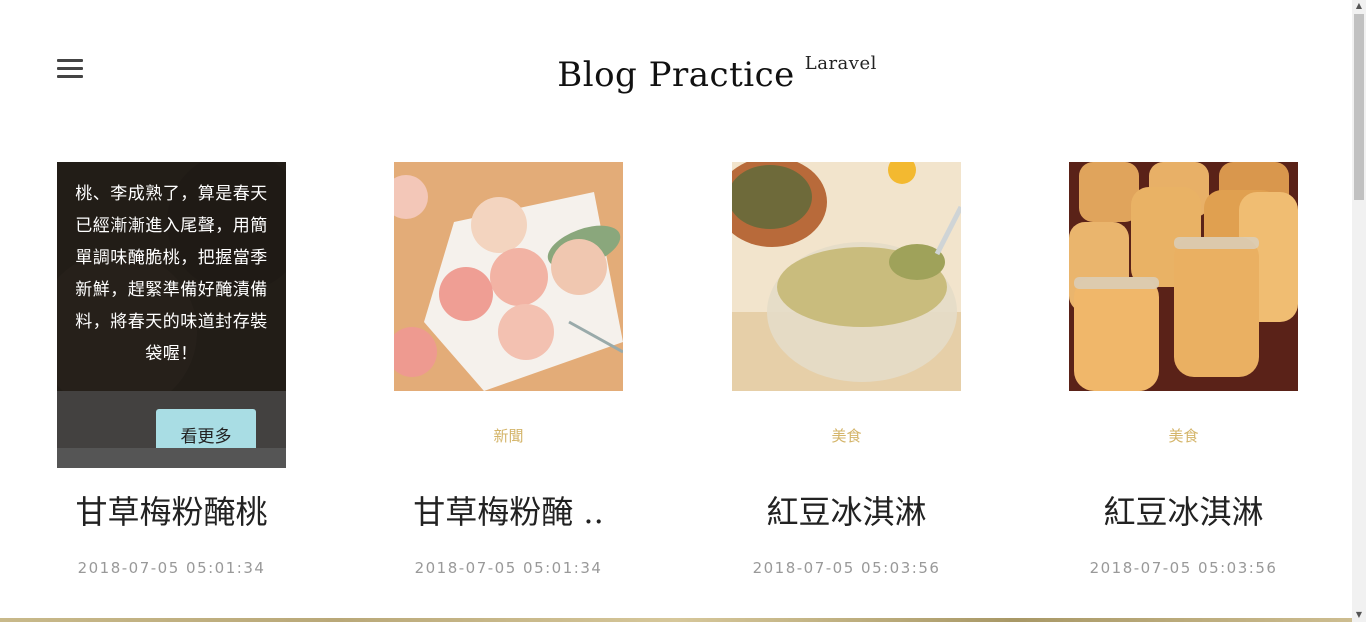 The width and height of the screenshot is (1366, 622). What do you see at coordinates (1359, 615) in the screenshot?
I see `chevron-down-icon: ▼` at bounding box center [1359, 615].